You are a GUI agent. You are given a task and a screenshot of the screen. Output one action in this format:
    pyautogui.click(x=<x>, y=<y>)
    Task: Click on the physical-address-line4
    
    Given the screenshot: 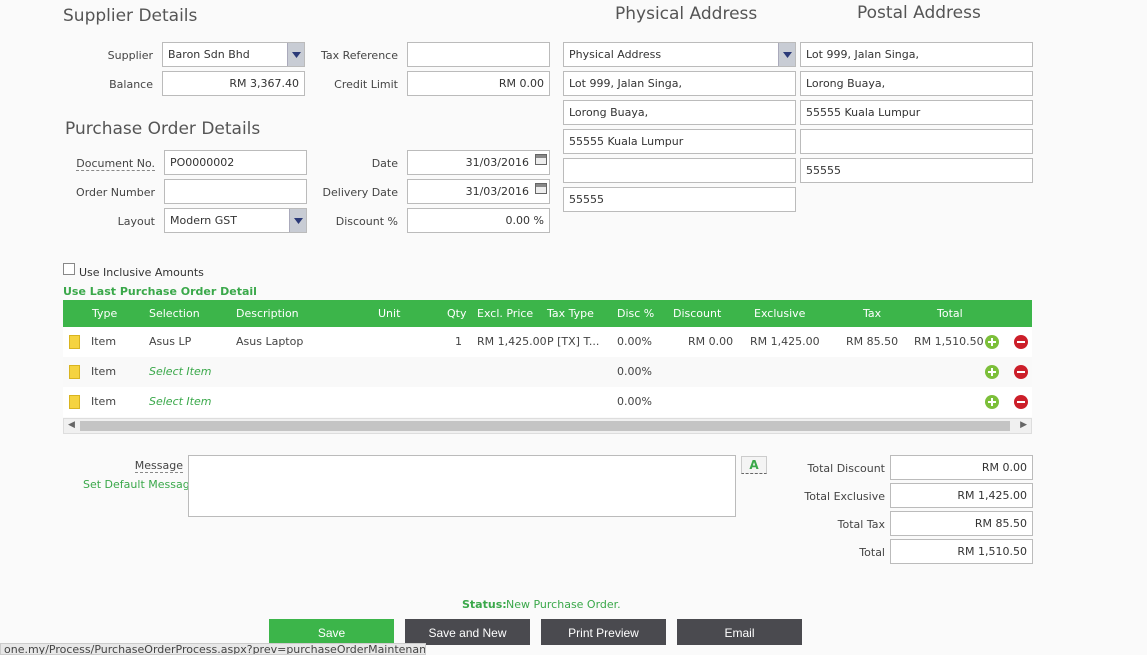 What is the action you would take?
    pyautogui.click(x=679, y=170)
    